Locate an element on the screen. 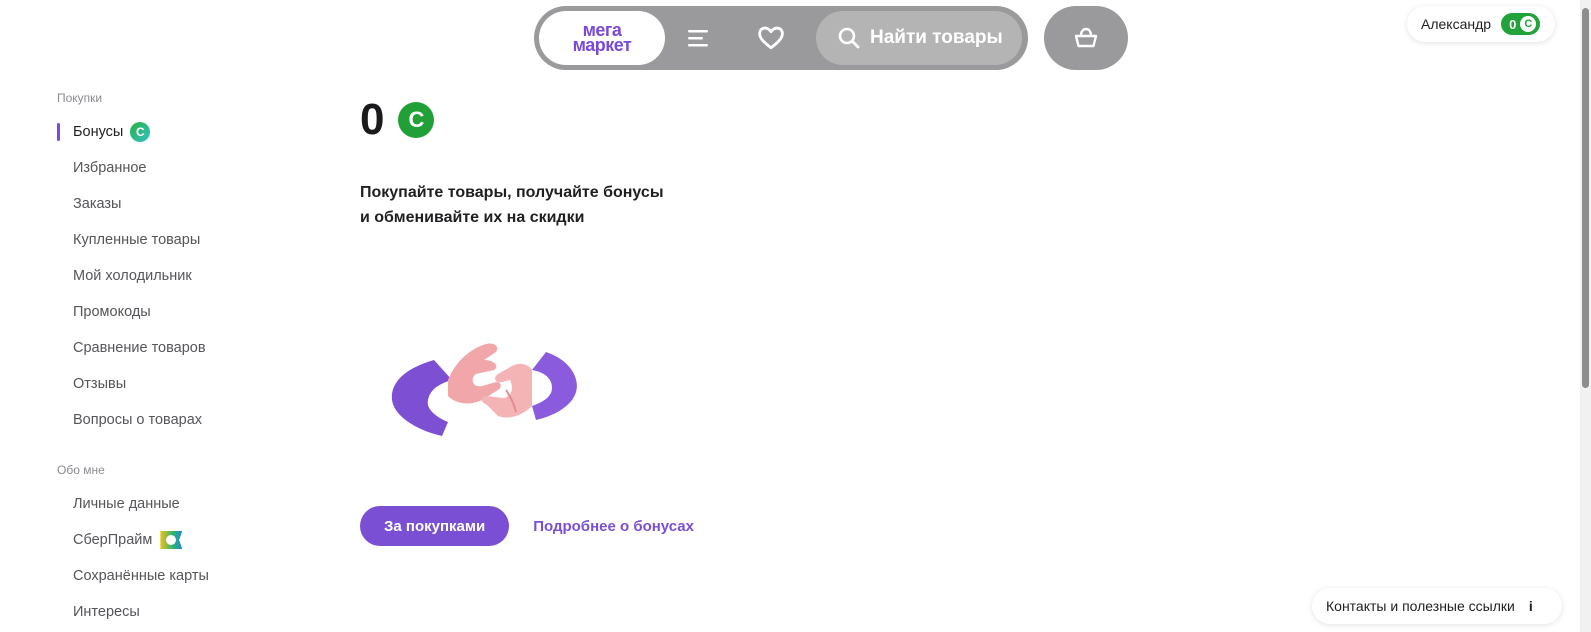 Image resolution: width=1591 pixels, height=632 pixels. sidebar-item-sberprime: СберПрайм is located at coordinates (177, 540).